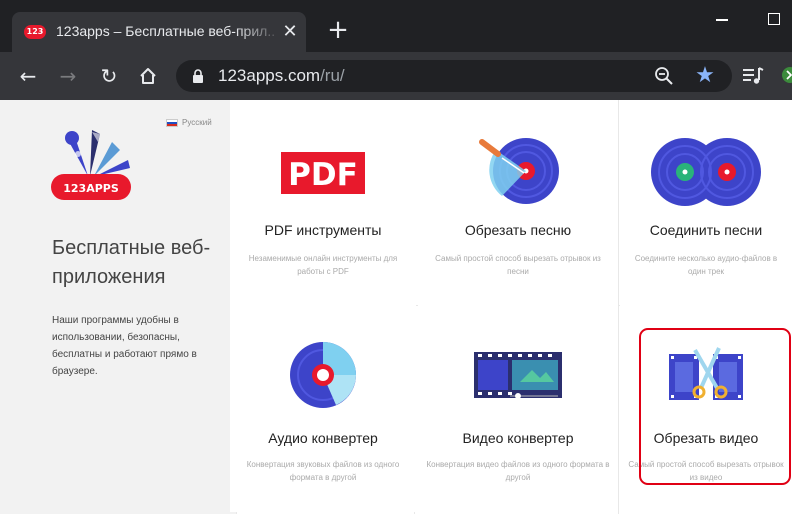 The height and width of the screenshot is (514, 792). I want to click on zoom-out-icon, so click(664, 76).